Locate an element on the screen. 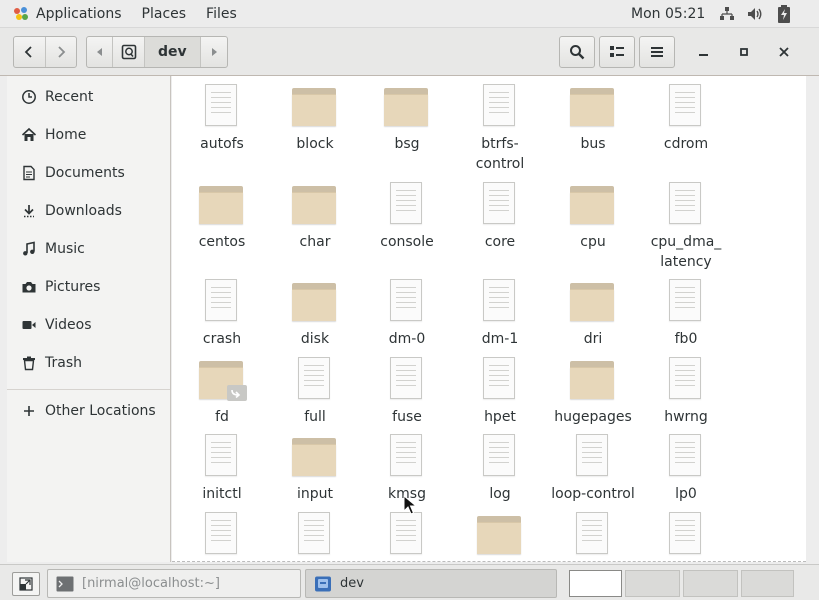 The height and width of the screenshot is (600, 819). sidebar-item-music: Music is located at coordinates (88, 249).